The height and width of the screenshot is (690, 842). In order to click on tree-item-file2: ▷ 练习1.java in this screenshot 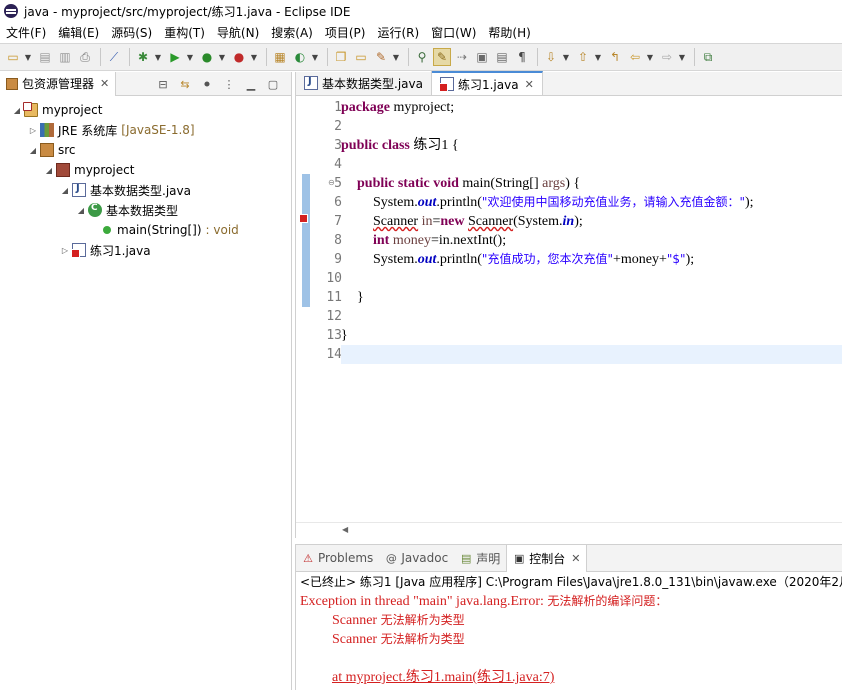, I will do `click(145, 250)`.